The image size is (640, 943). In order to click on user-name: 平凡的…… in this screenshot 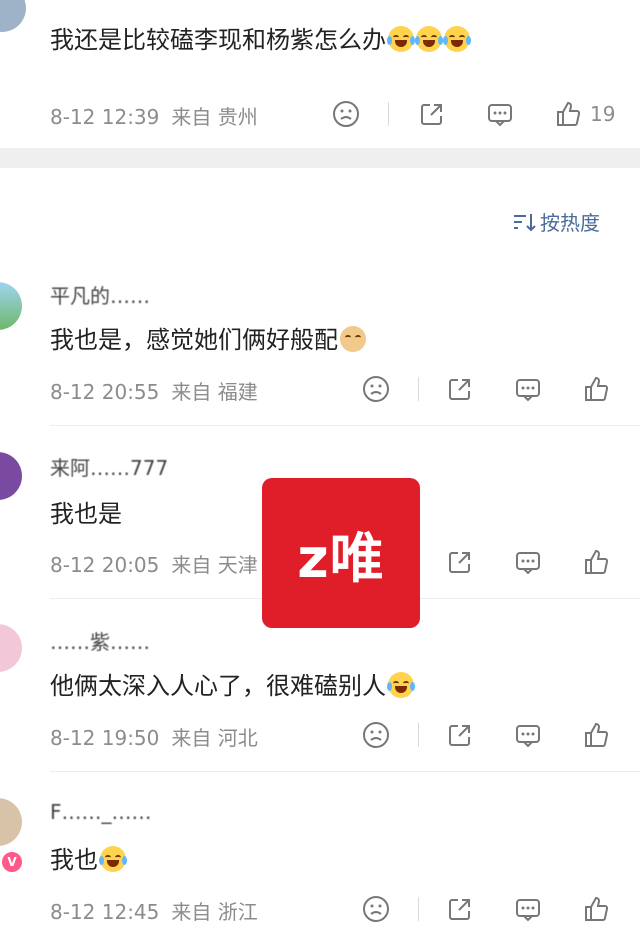, I will do `click(100, 294)`.